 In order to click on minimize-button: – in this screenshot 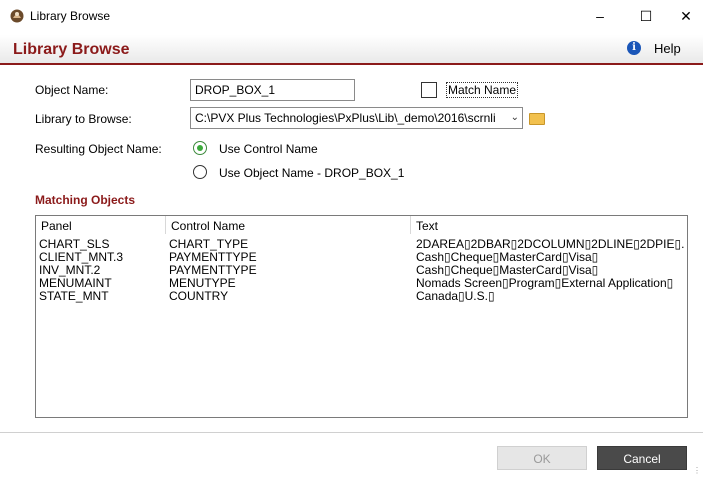, I will do `click(600, 16)`.